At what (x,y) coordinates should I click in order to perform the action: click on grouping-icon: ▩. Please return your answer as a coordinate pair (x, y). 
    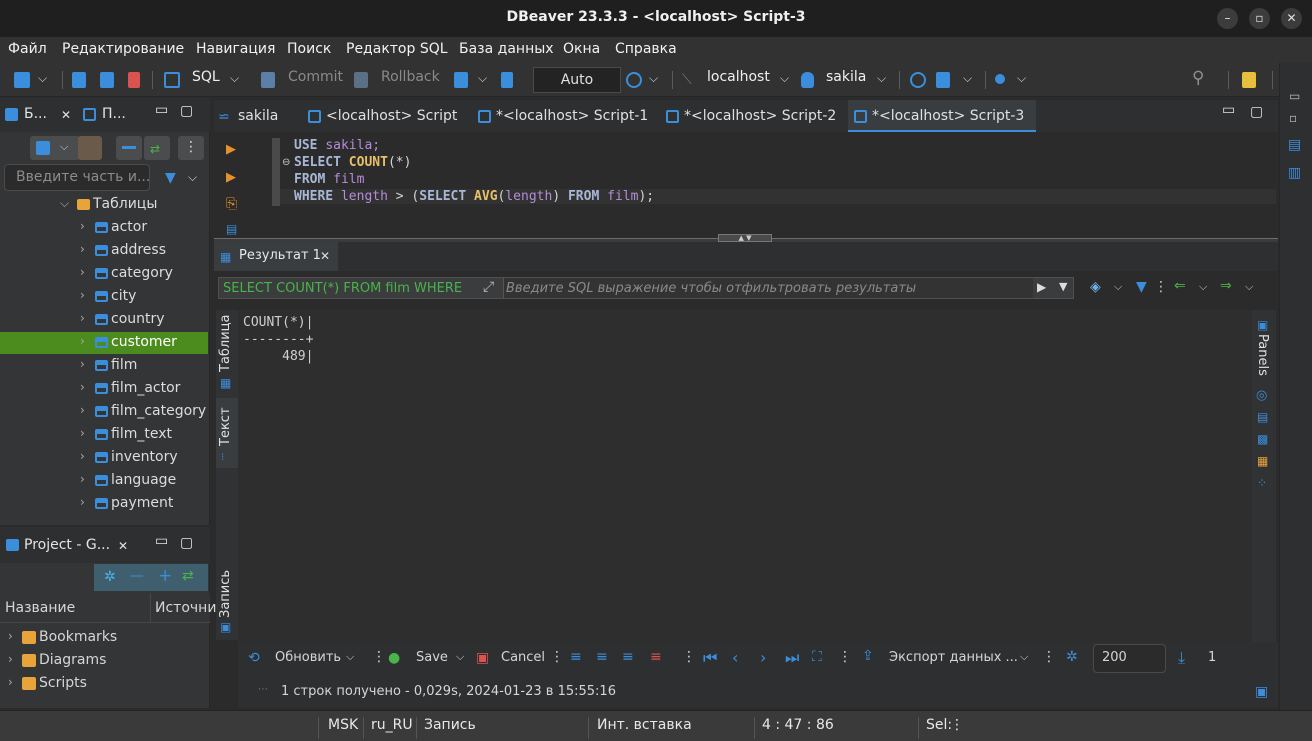
    Looking at the image, I should click on (1262, 439).